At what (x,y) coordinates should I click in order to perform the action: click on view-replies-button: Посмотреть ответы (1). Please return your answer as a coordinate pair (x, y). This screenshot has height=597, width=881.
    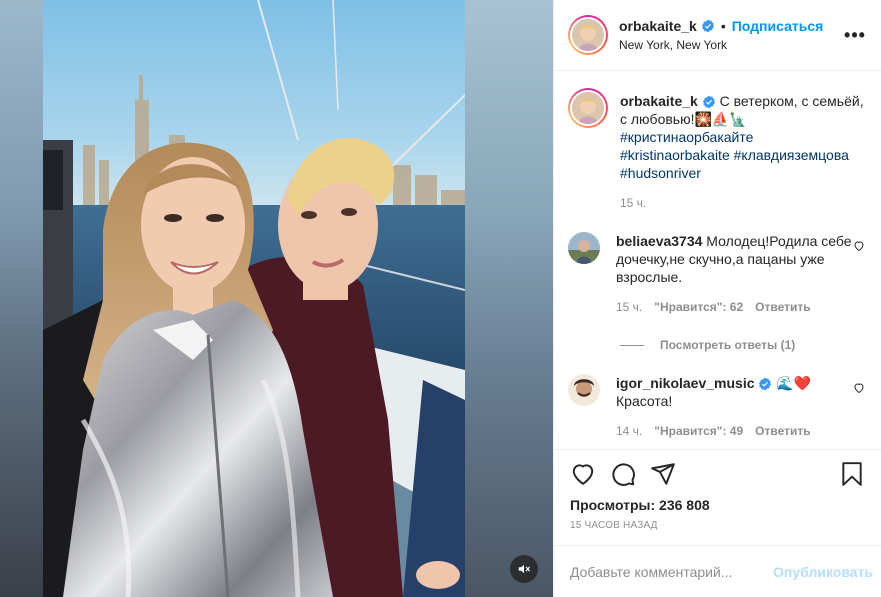
    Looking at the image, I should click on (743, 345).